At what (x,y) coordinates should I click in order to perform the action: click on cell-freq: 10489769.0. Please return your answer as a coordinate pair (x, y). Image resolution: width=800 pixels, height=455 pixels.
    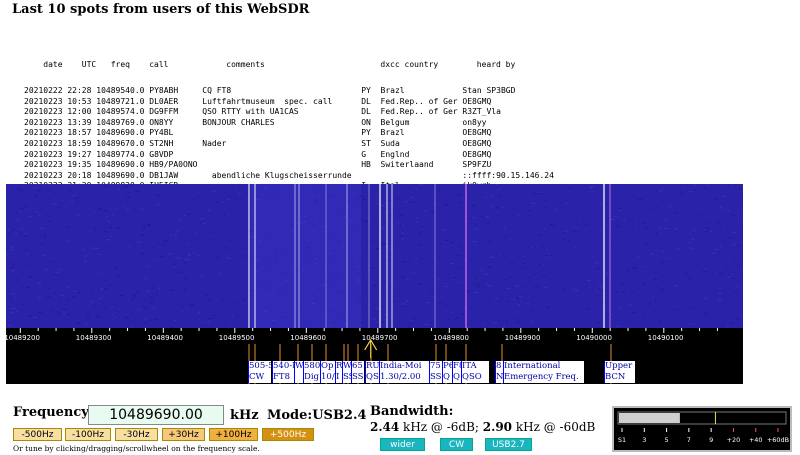
    Looking at the image, I should click on (120, 122).